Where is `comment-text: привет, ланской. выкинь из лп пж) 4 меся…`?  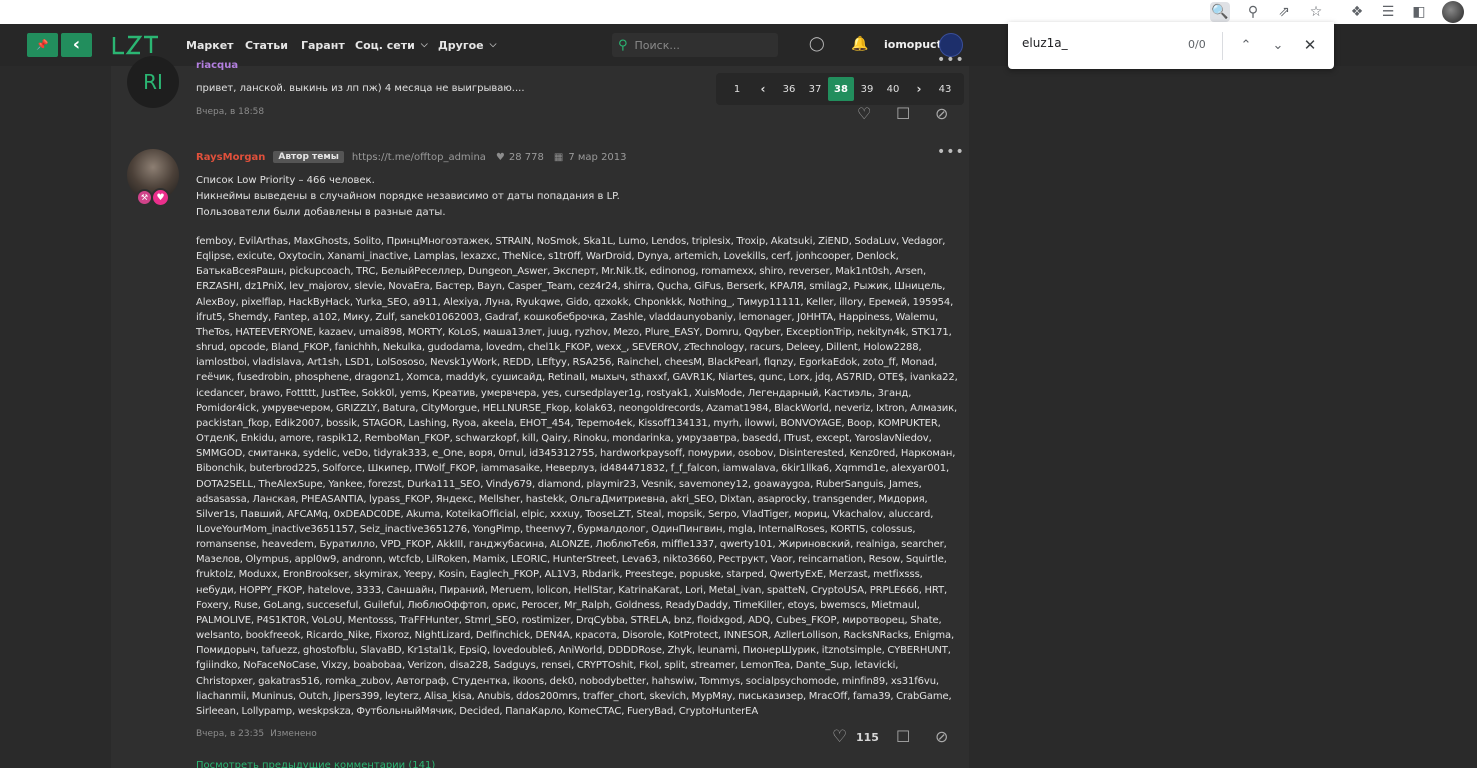
comment-text: привет, ланской. выкинь из лп пж) 4 меся… is located at coordinates (360, 88).